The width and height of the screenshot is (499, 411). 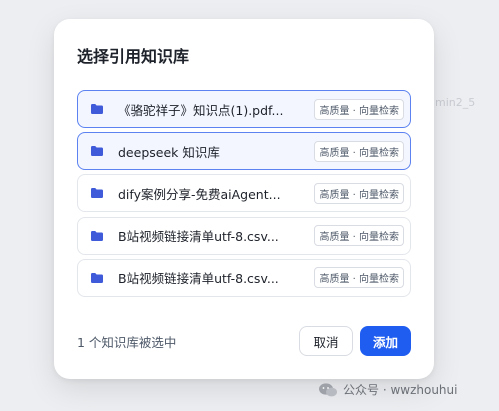 What do you see at coordinates (326, 341) in the screenshot?
I see `cancel-button: 取消` at bounding box center [326, 341].